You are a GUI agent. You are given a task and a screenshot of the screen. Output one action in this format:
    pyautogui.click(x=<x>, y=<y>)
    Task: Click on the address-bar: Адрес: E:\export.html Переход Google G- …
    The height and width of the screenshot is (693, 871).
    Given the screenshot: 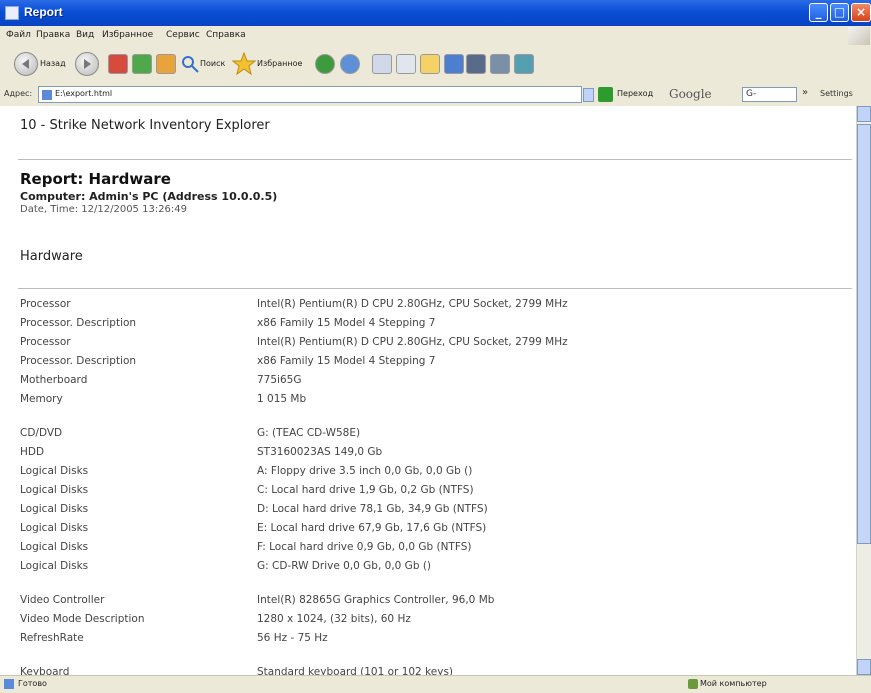 What is the action you would take?
    pyautogui.click(x=435, y=95)
    